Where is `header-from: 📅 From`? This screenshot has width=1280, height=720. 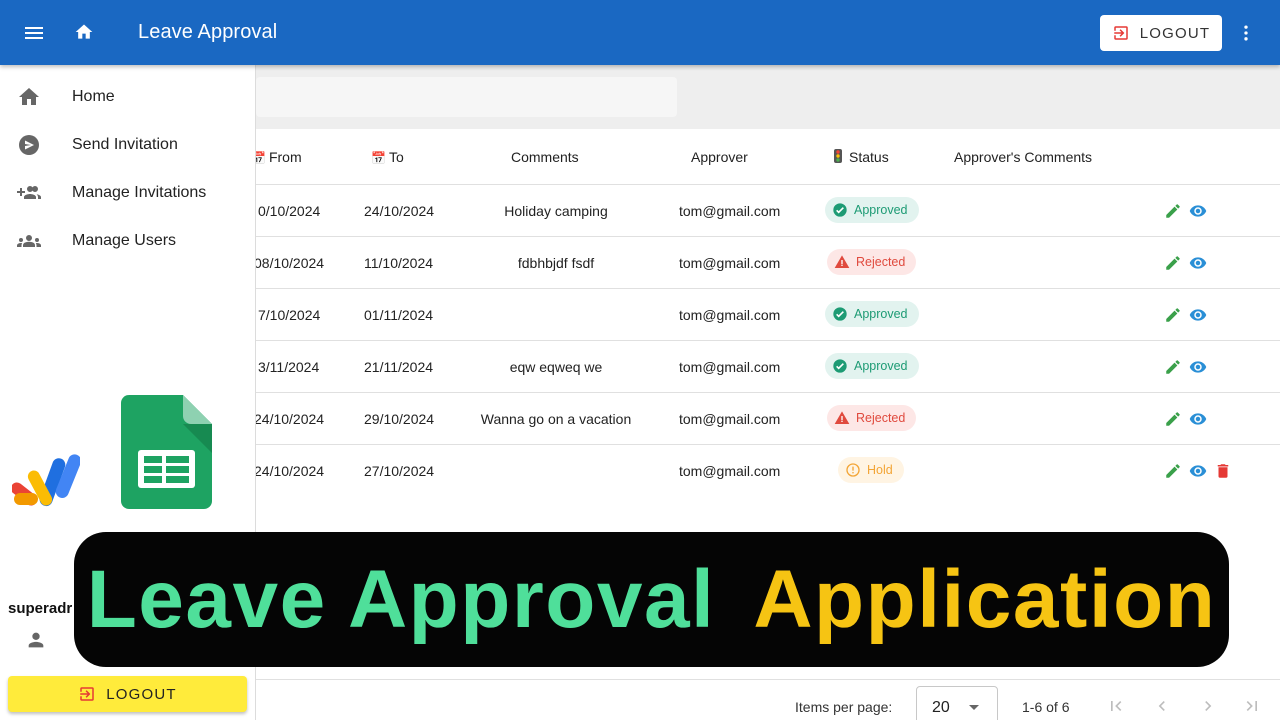 header-from: 📅 From is located at coordinates (276, 157).